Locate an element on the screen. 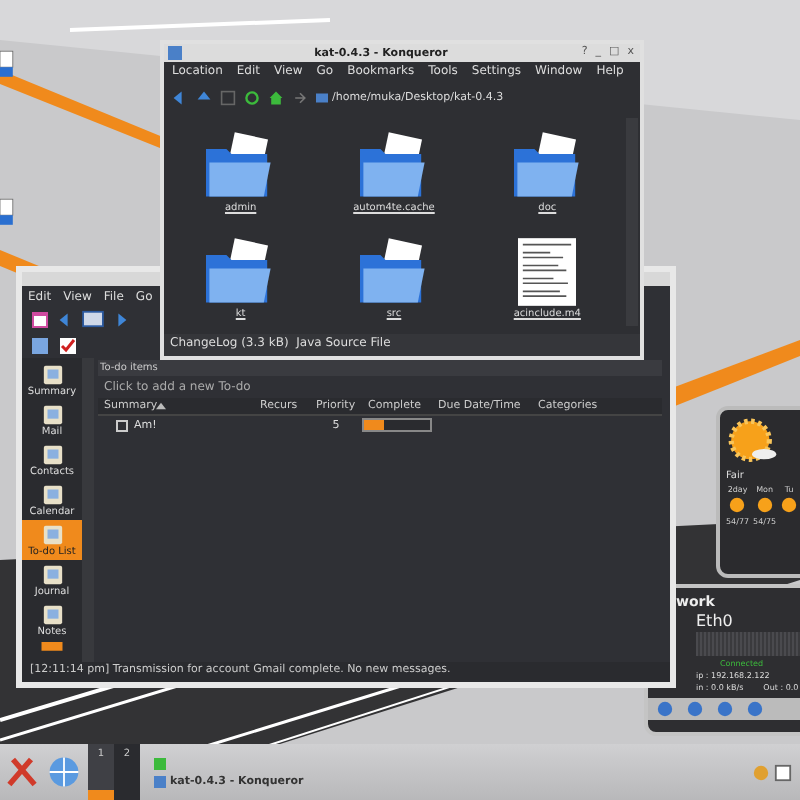 This screenshot has width=800, height=800. arrow-icon is located at coordinates (300, 97).